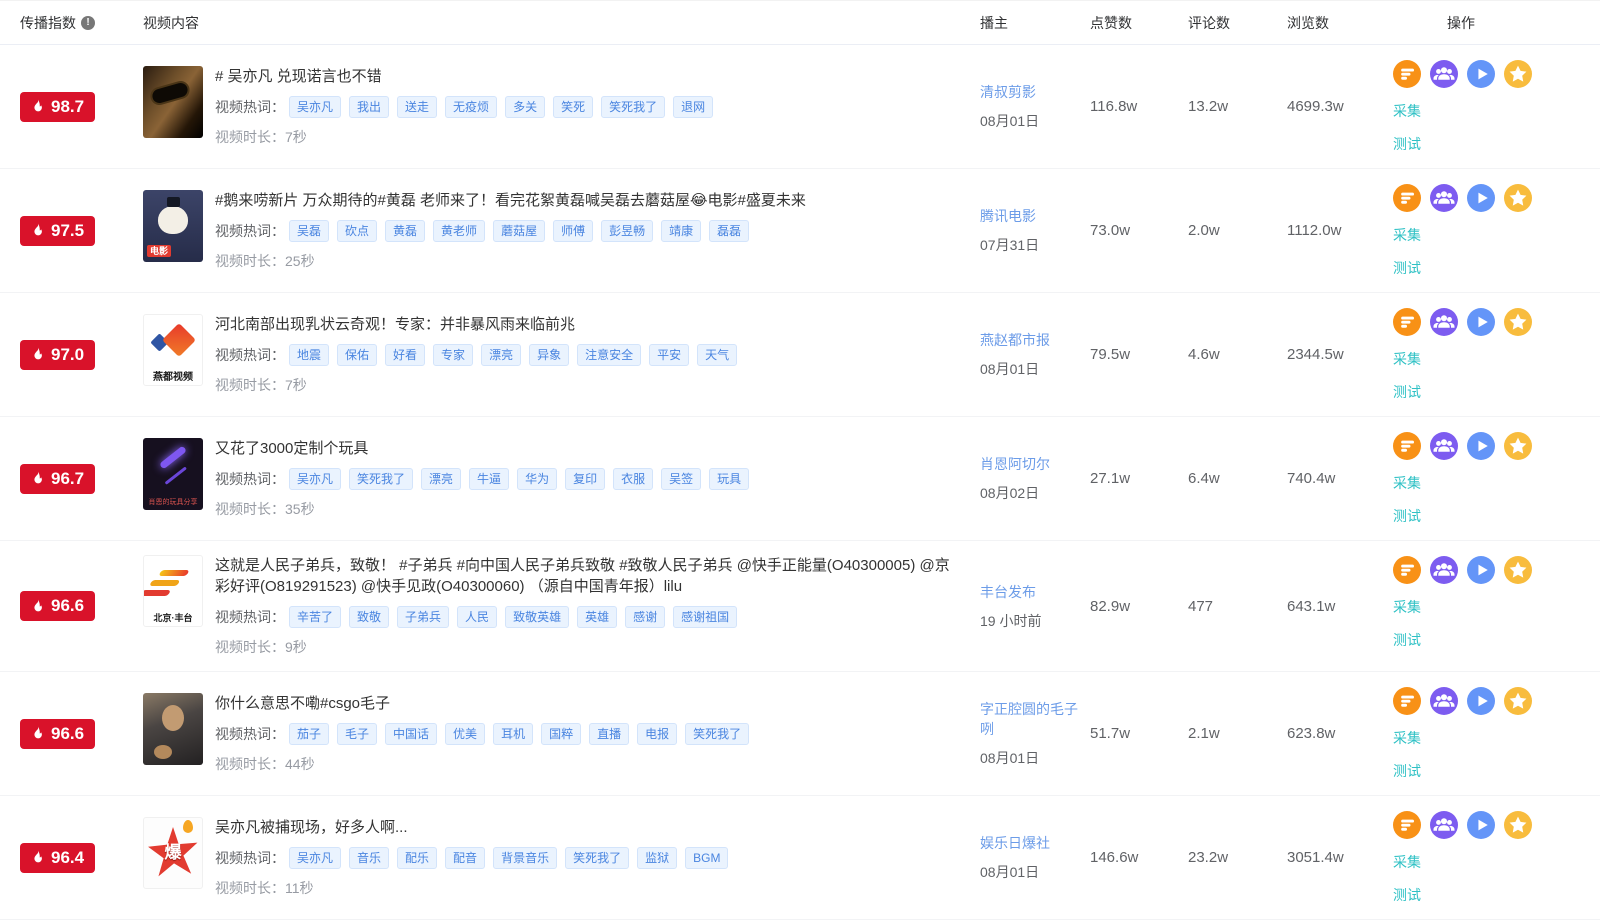 This screenshot has height=920, width=1600. What do you see at coordinates (1008, 216) in the screenshot?
I see `creator-link: 腾讯电影` at bounding box center [1008, 216].